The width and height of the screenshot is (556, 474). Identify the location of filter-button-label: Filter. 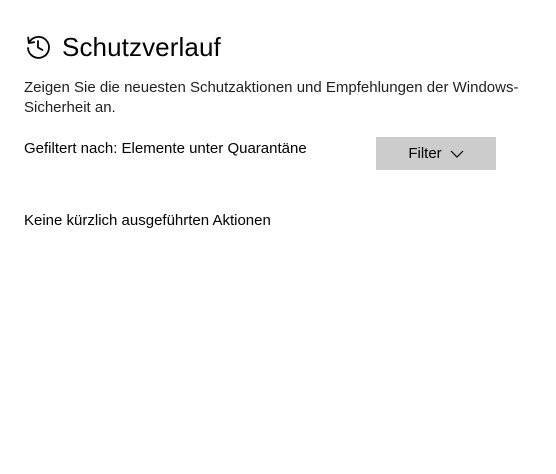
(425, 153).